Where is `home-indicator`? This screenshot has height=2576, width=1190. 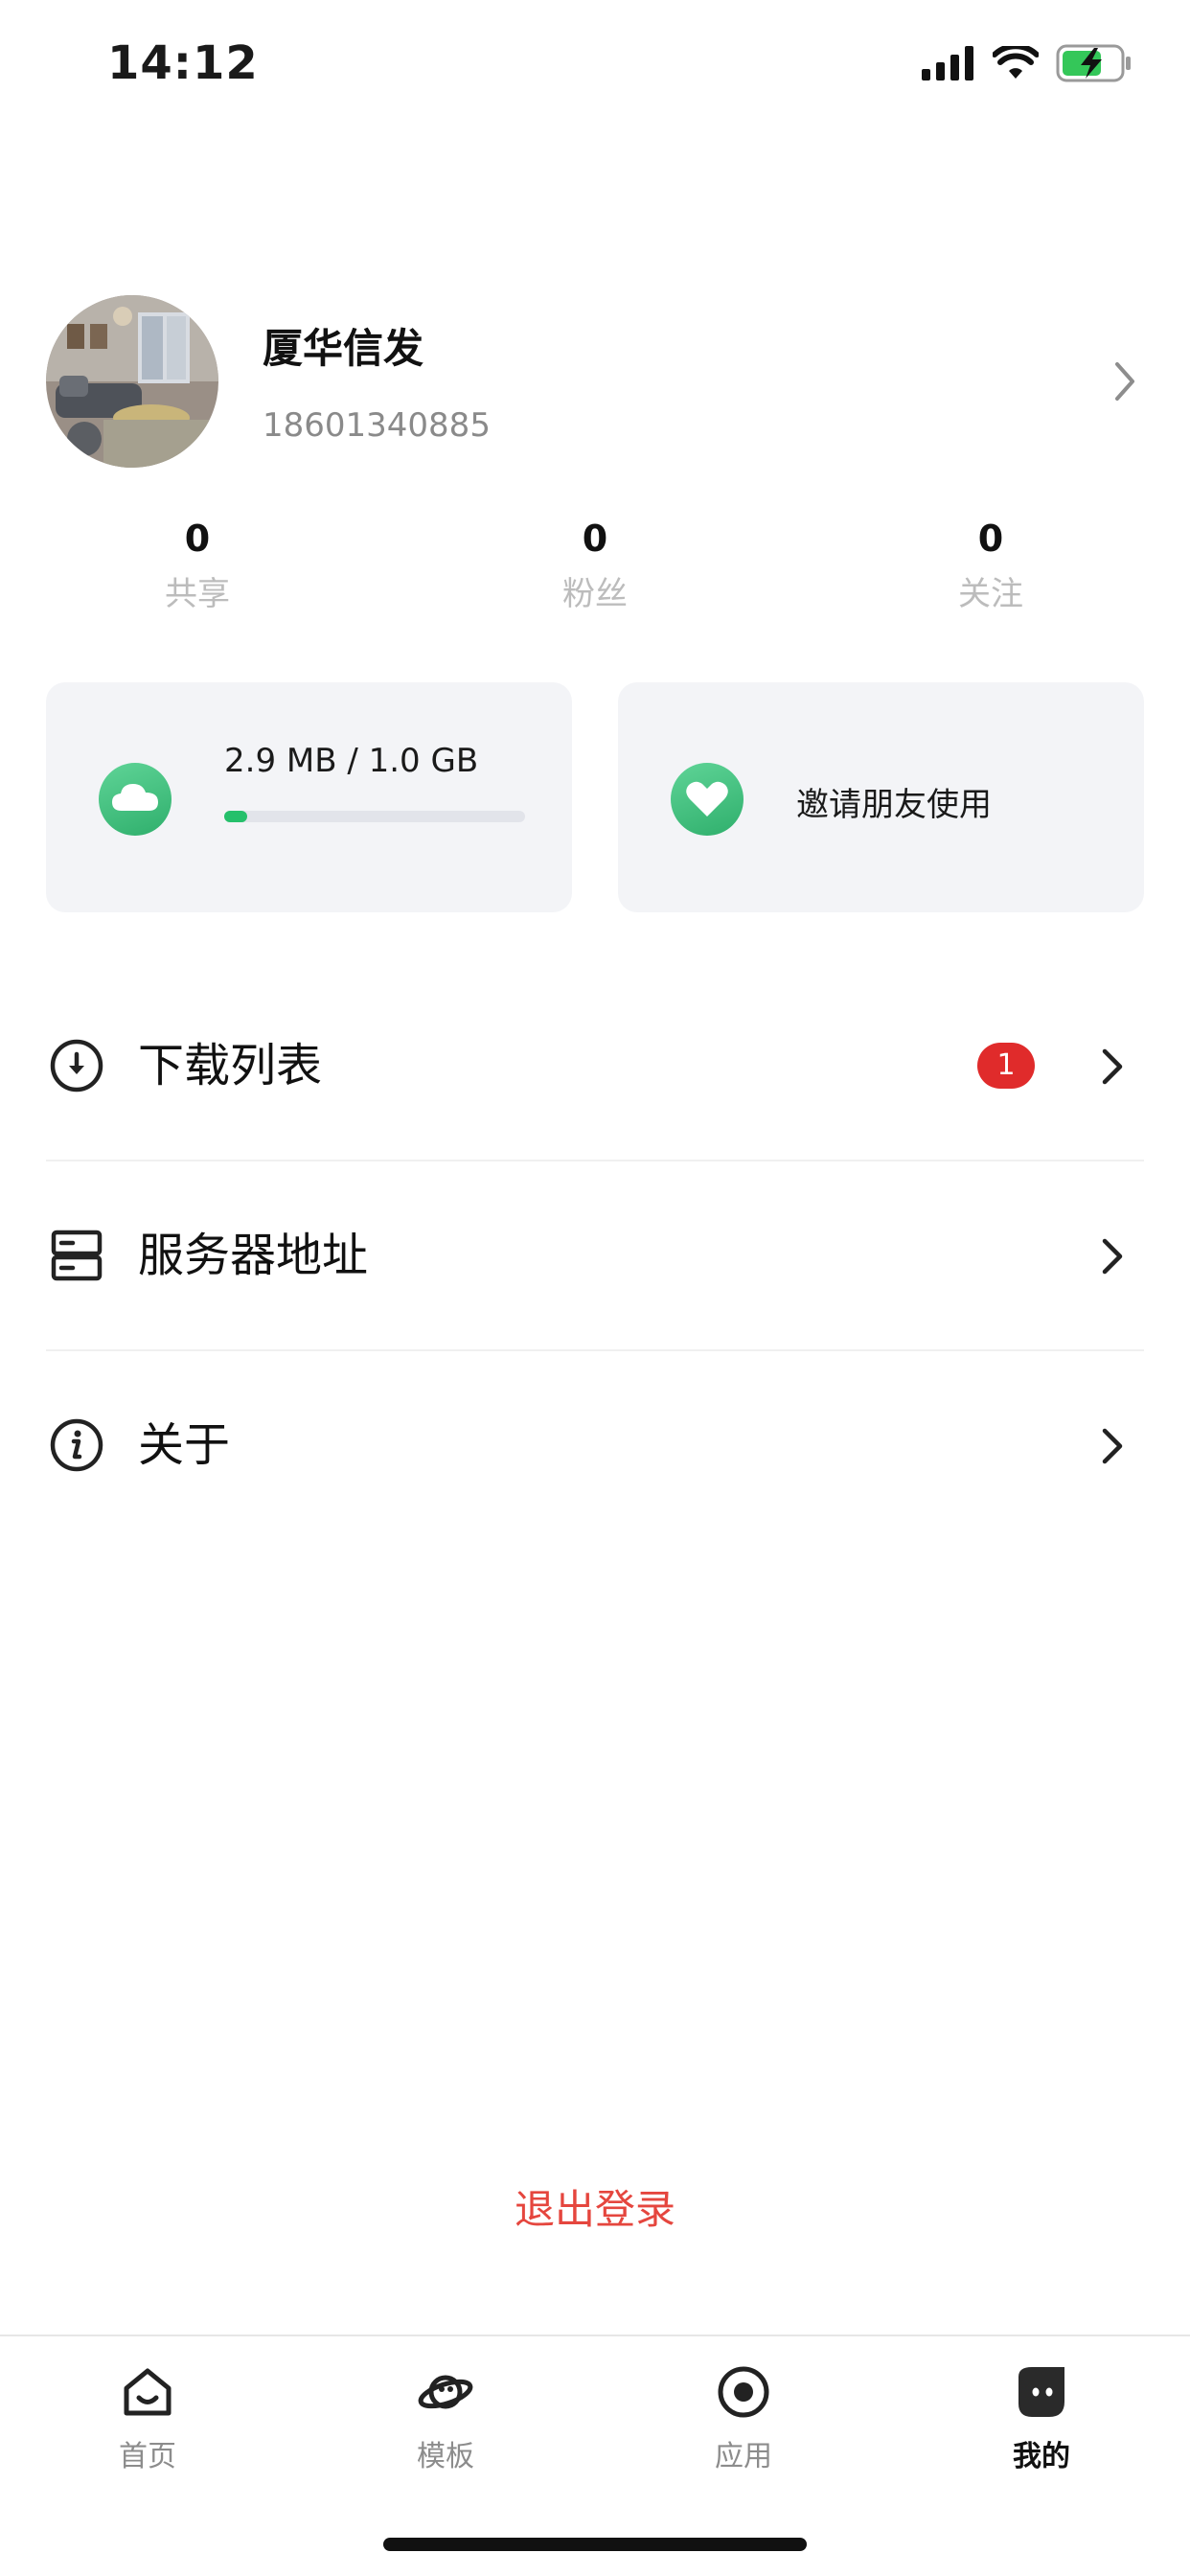
home-indicator is located at coordinates (595, 2544).